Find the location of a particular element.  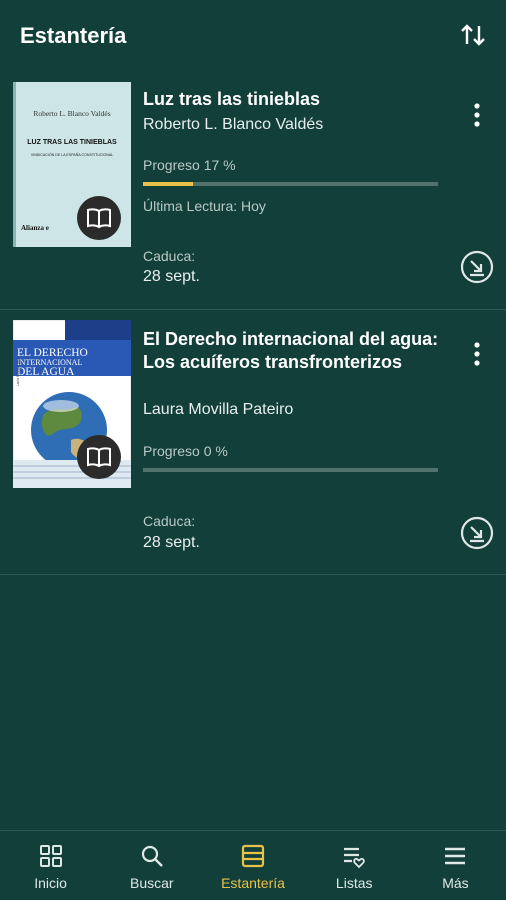

nav-item-inicio: Inicio is located at coordinates (50, 865).